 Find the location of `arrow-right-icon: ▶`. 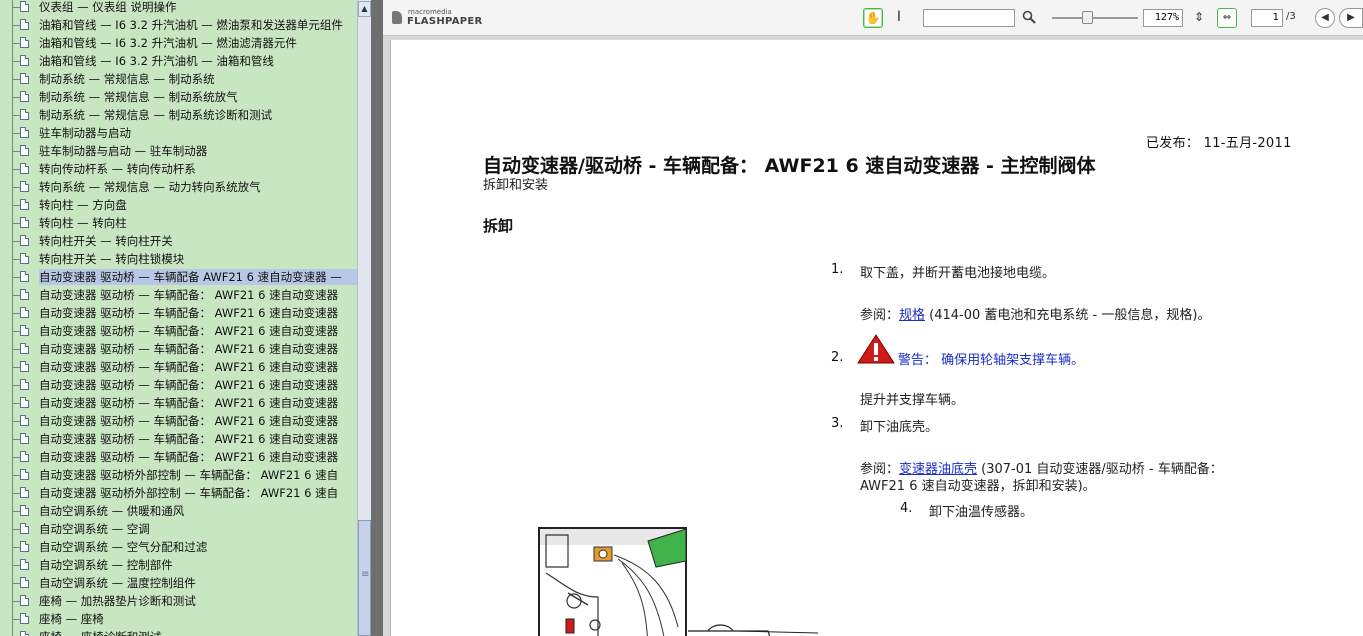

arrow-right-icon: ▶ is located at coordinates (1351, 17).